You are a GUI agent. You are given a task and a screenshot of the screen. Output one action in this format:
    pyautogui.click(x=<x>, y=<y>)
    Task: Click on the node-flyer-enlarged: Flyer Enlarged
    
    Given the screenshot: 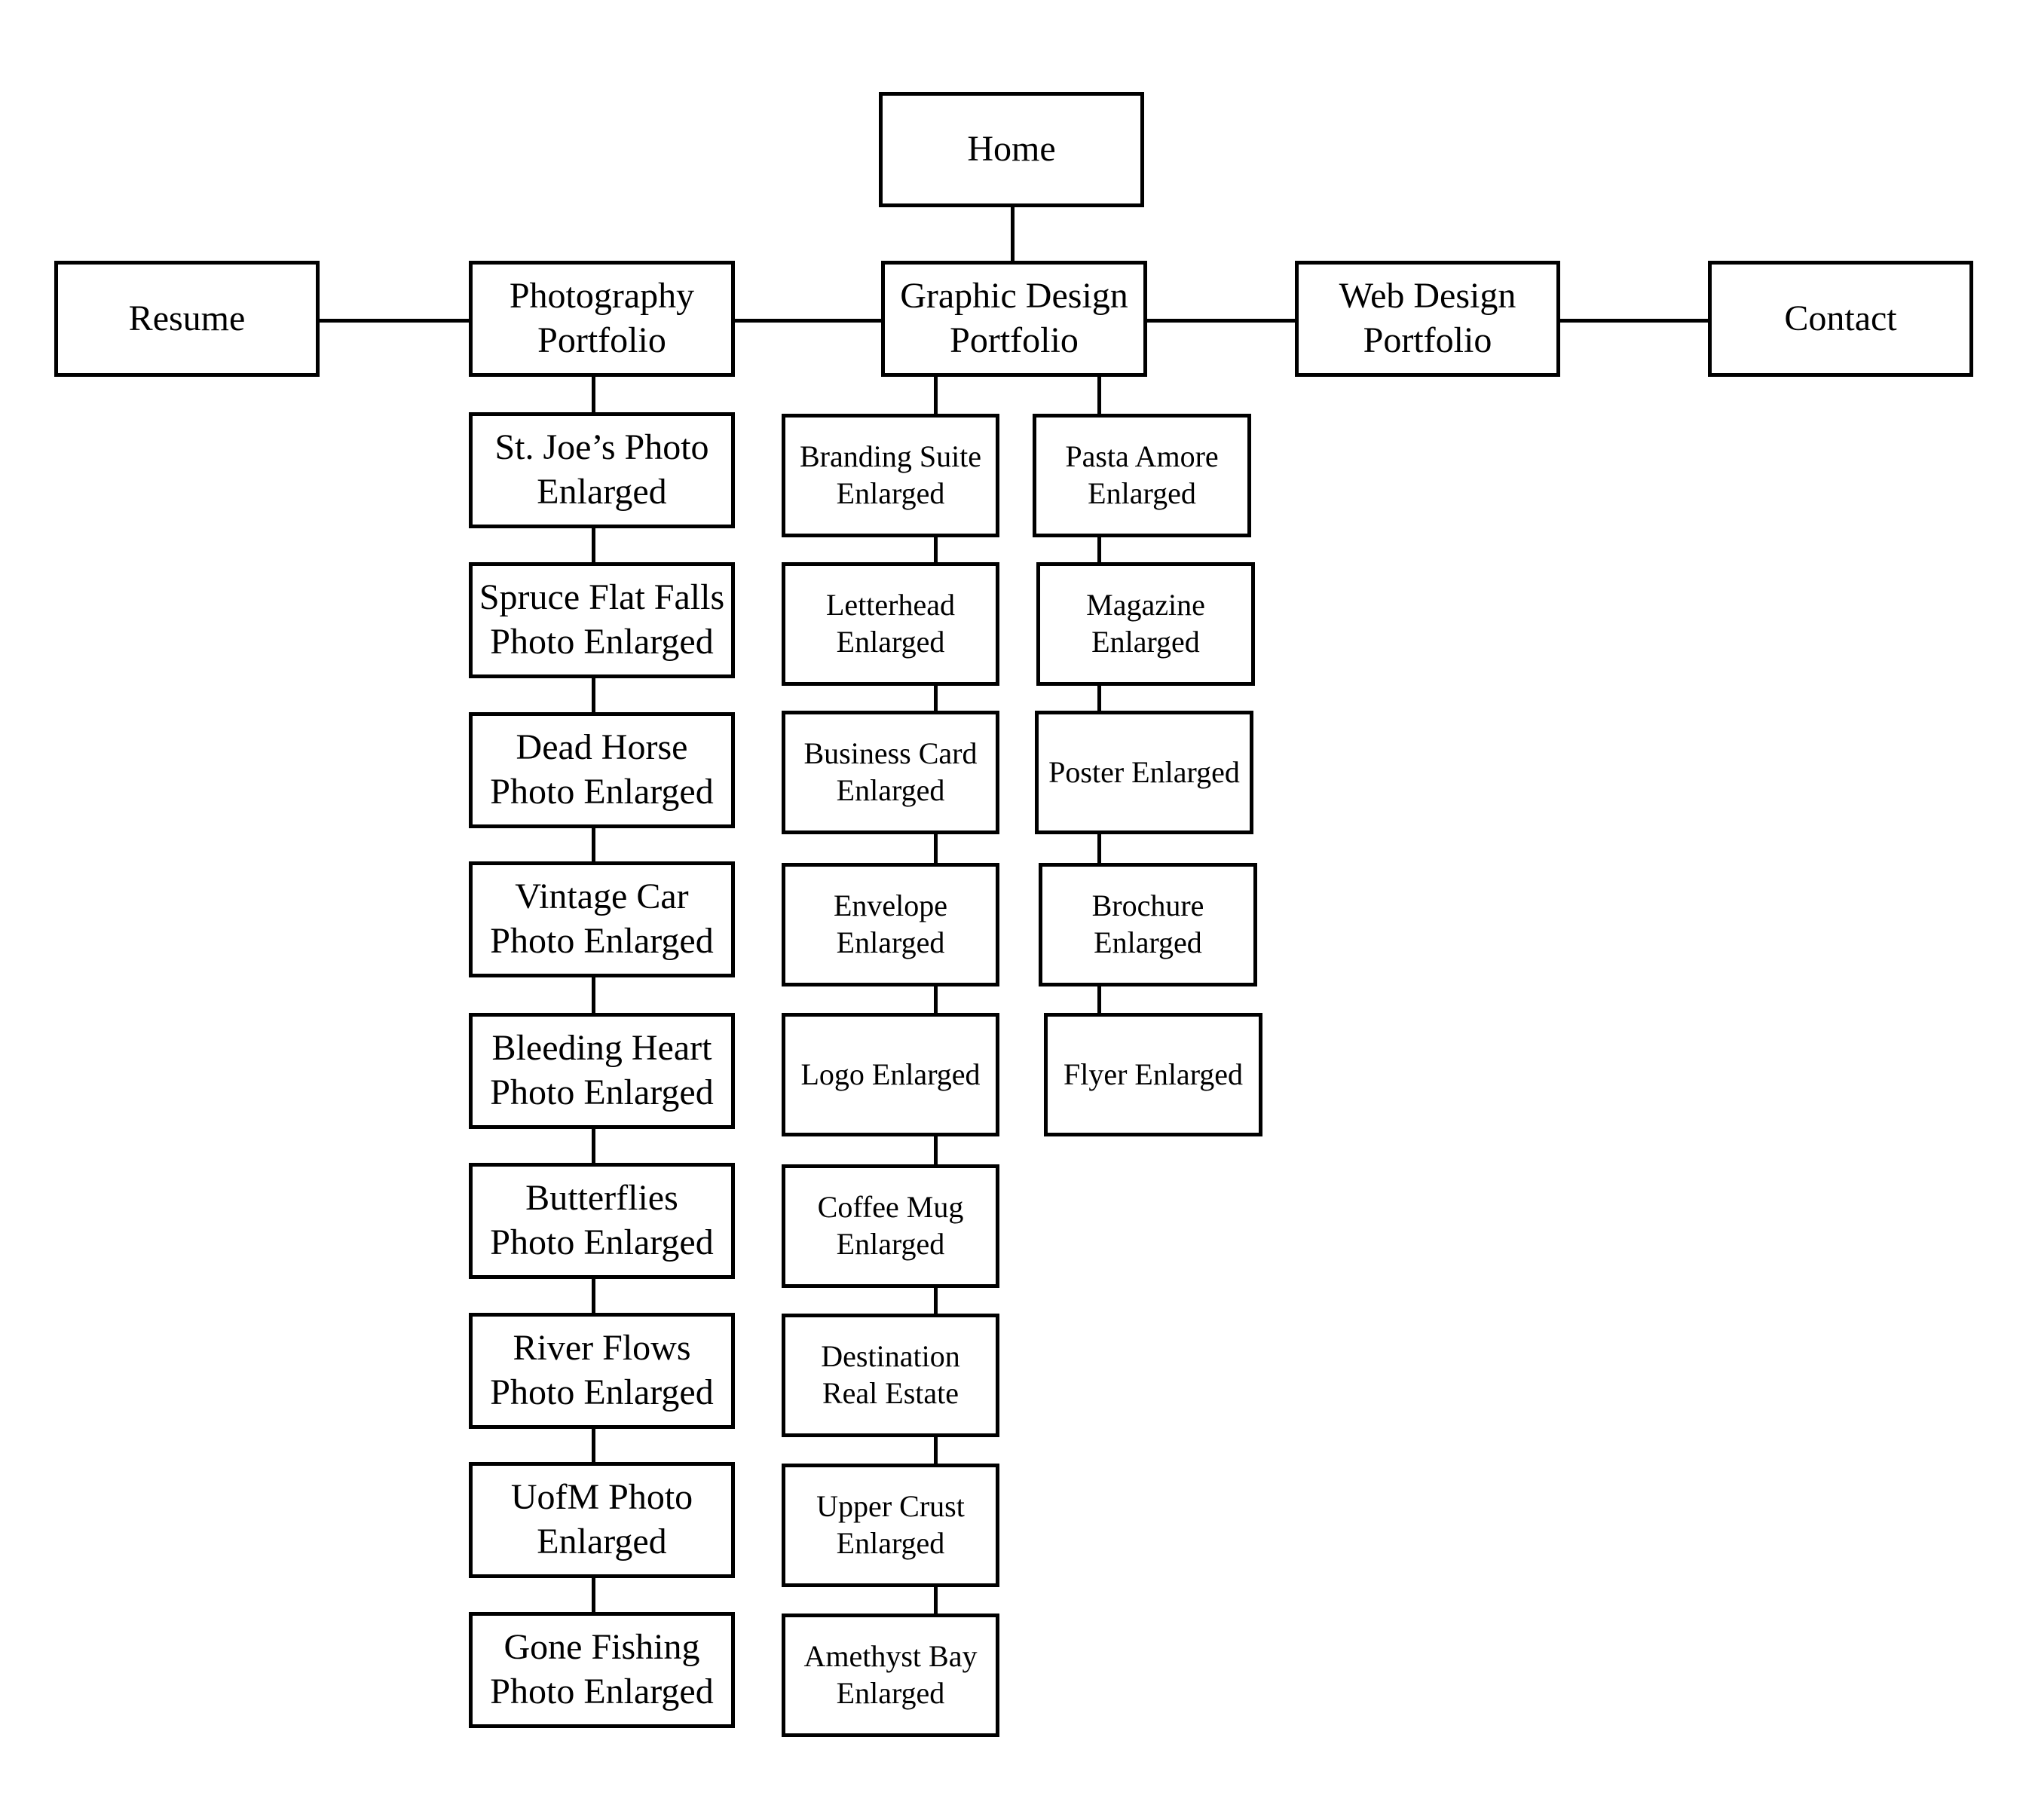 What is the action you would take?
    pyautogui.click(x=1153, y=1074)
    